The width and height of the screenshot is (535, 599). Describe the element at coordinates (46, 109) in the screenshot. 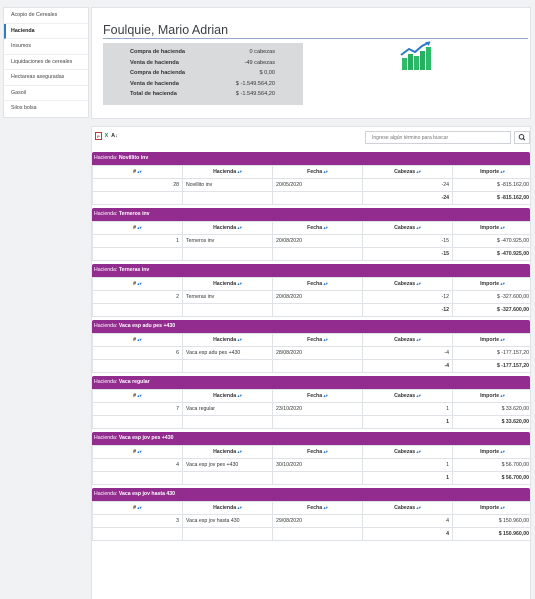

I see `sidebar-item-silos: Silos bolsa` at that location.